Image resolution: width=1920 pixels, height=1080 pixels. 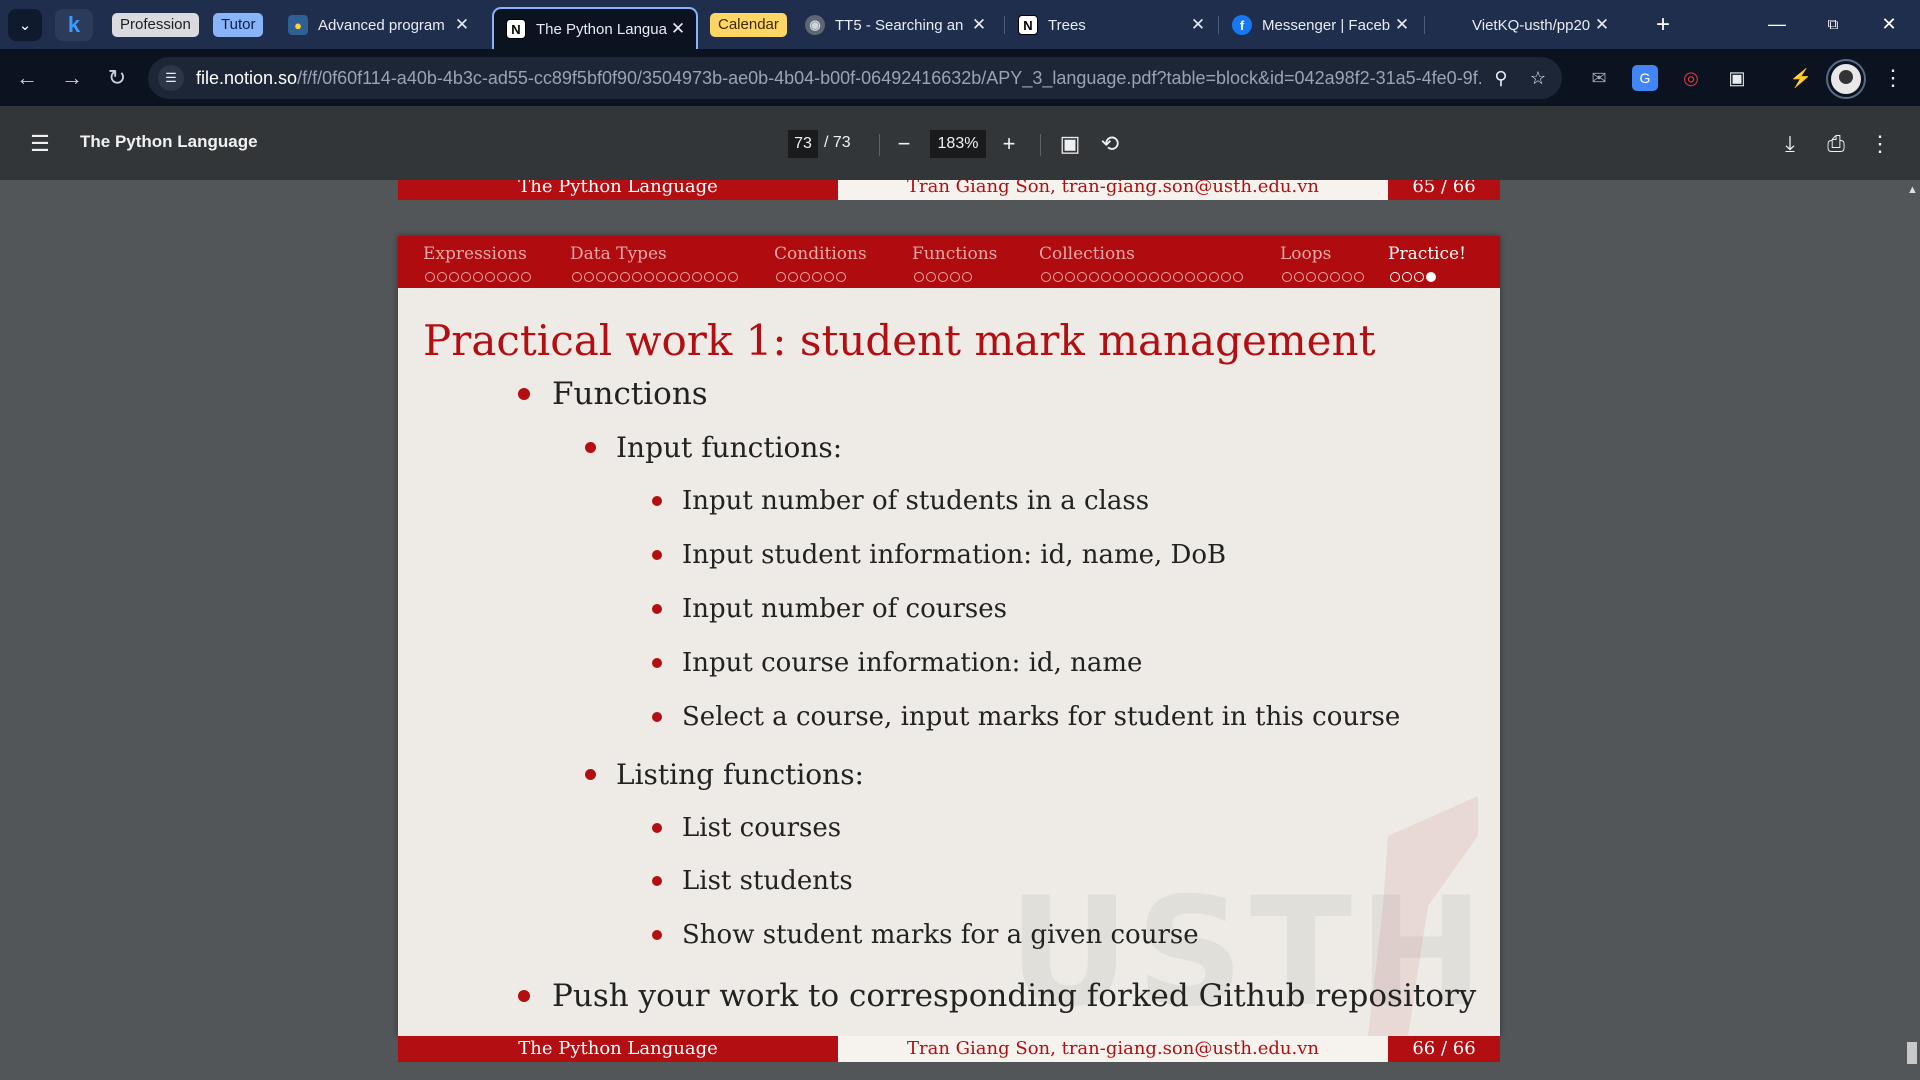 What do you see at coordinates (904, 144) in the screenshot?
I see `zoom-out-button: −` at bounding box center [904, 144].